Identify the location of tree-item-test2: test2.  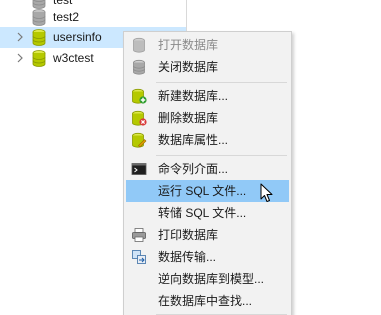
(93, 17).